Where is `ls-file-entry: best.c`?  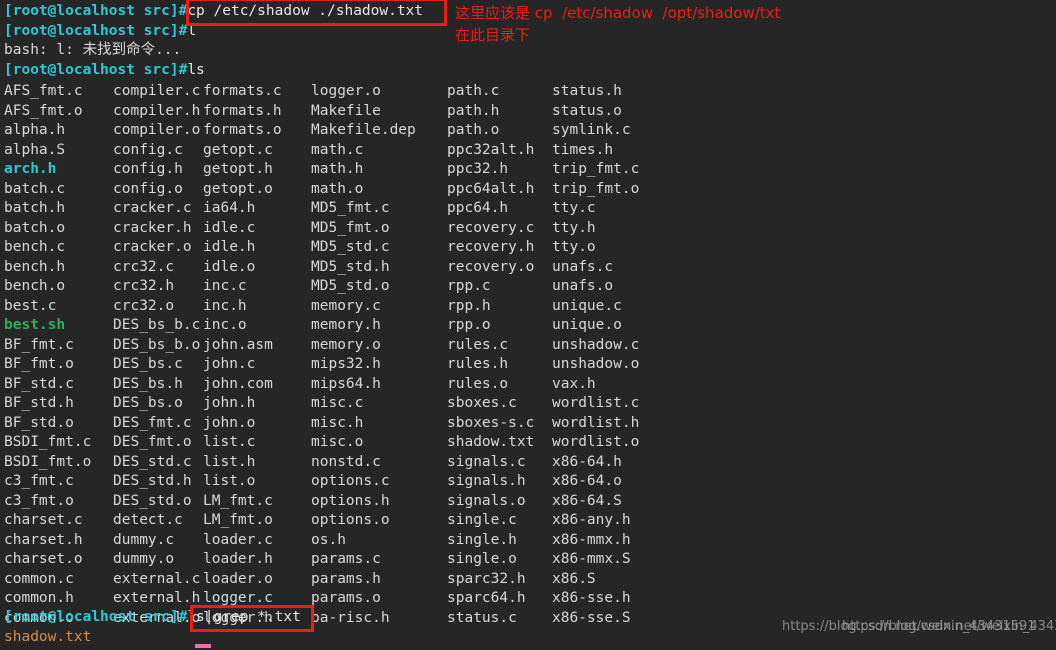
ls-file-entry: best.c is located at coordinates (30, 305).